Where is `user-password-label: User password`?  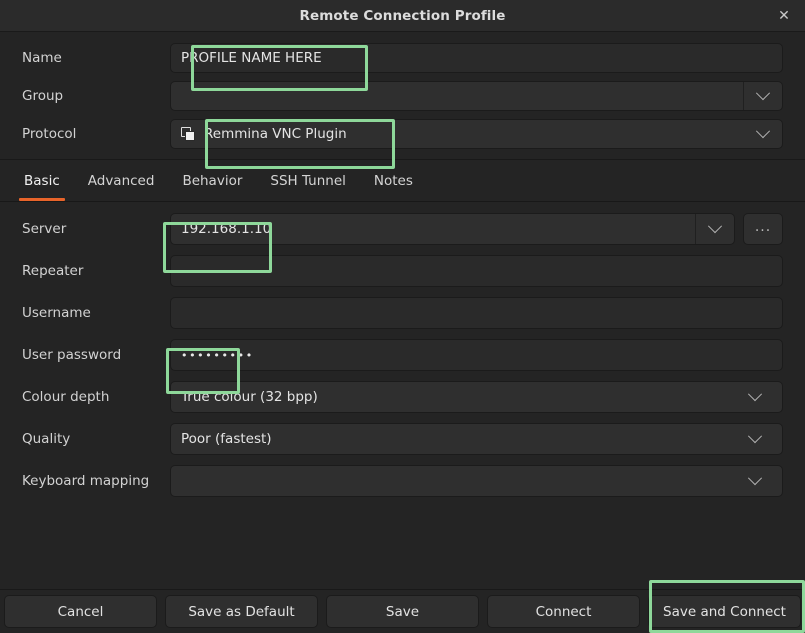
user-password-label: User password is located at coordinates (72, 355).